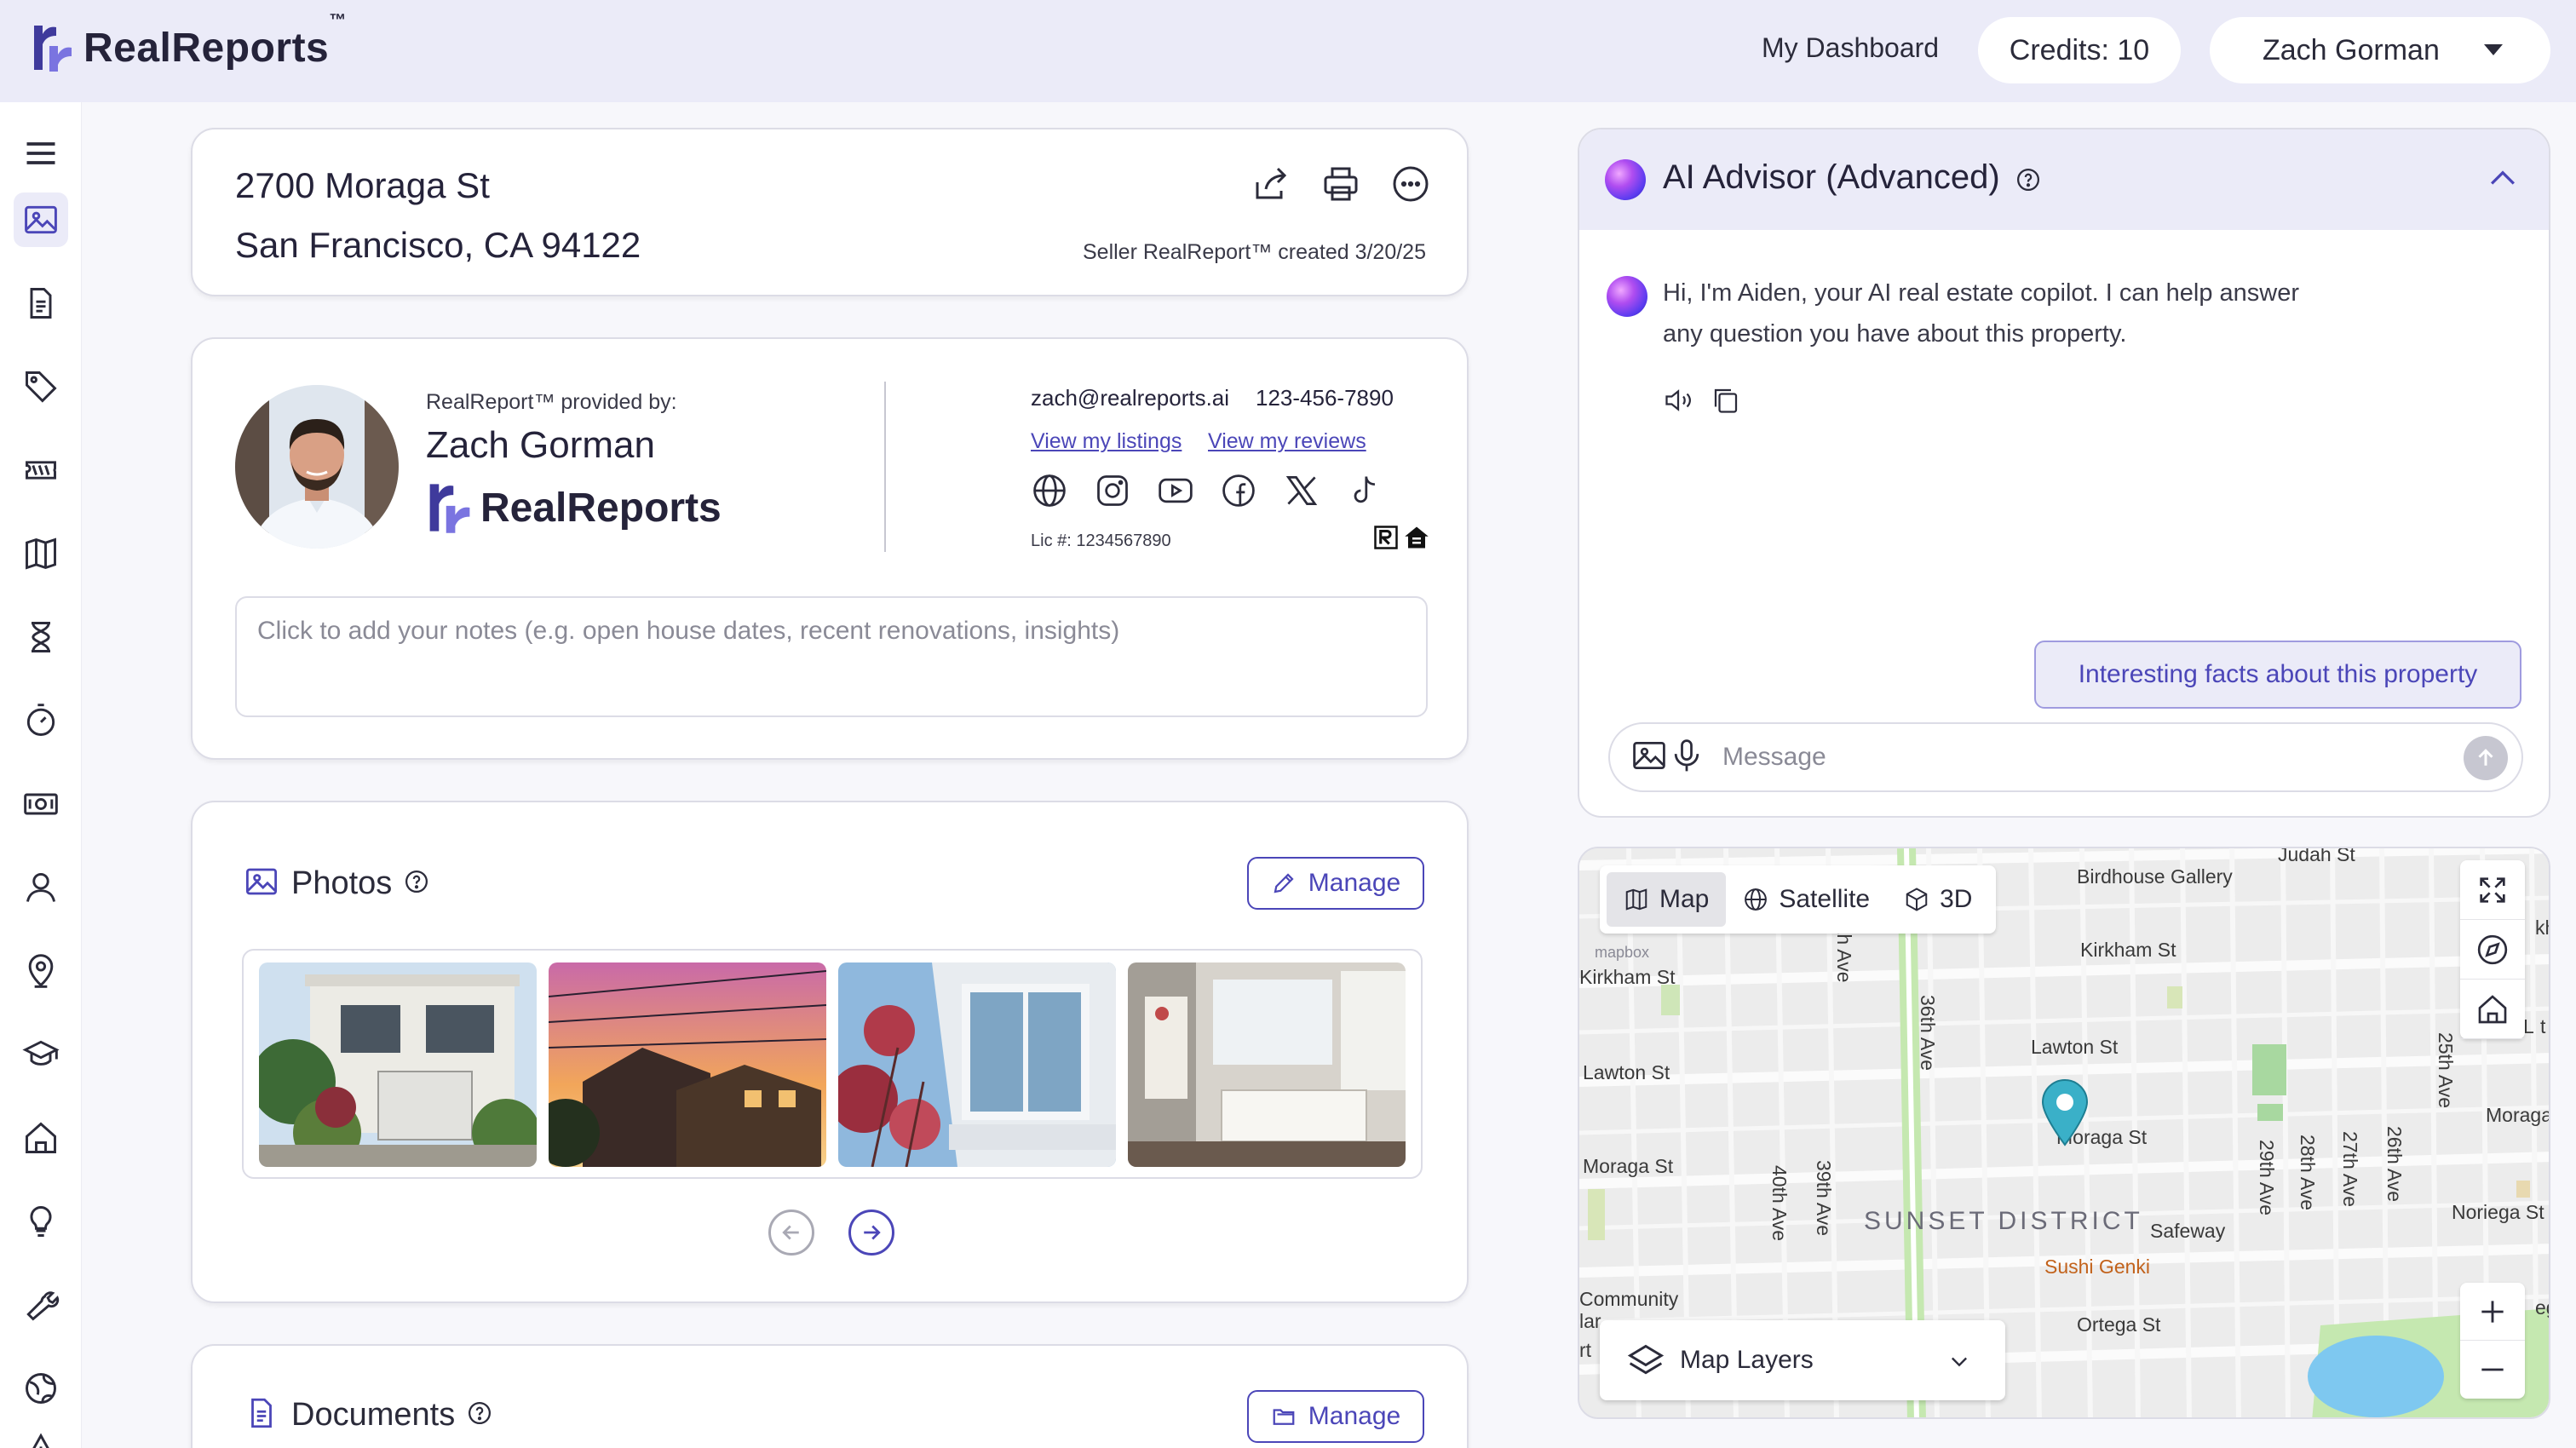  Describe the element at coordinates (41, 637) in the screenshot. I see `hourglass-icon` at that location.